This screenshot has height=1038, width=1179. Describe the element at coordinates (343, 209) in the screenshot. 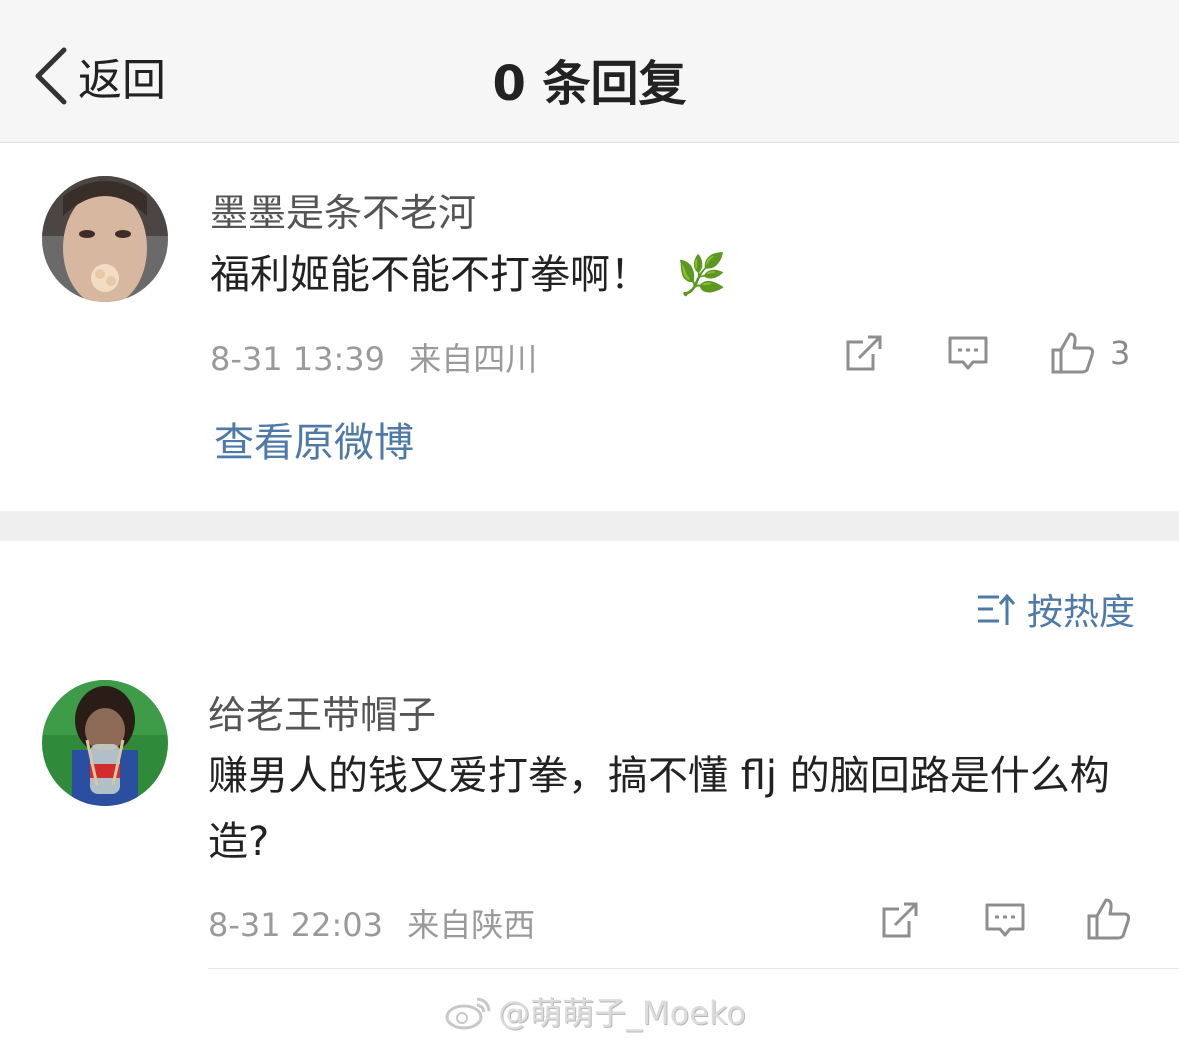

I see `comment-username: 墨墨是条不老河` at that location.